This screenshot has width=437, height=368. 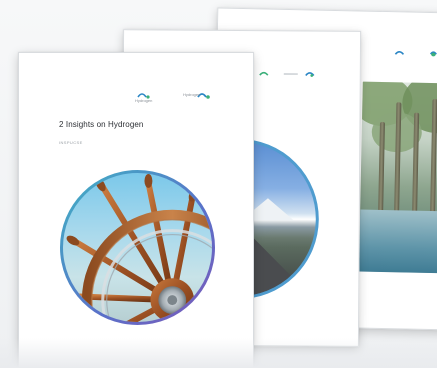 I want to click on logo-primary-text: Hydrogen, so click(x=144, y=100).